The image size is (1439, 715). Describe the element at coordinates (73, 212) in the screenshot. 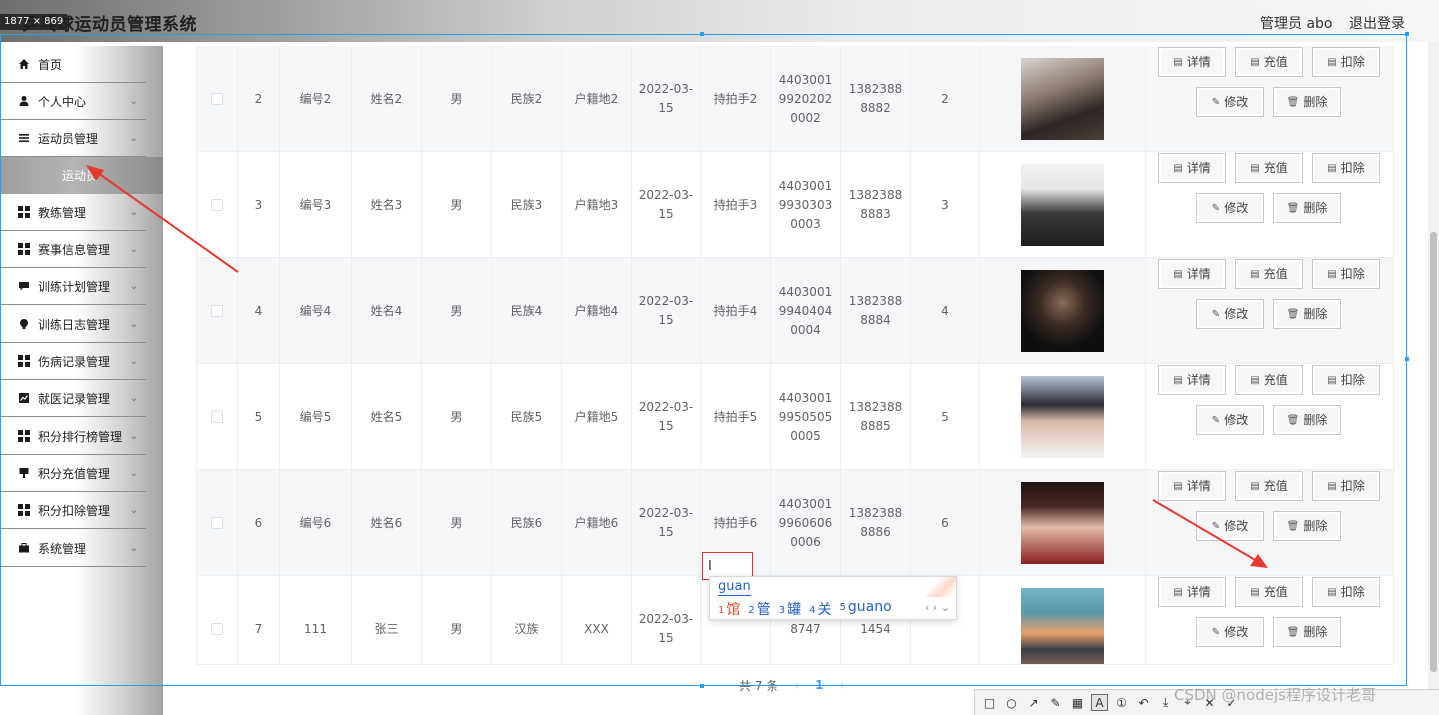

I see `sidebar-item-coach-management: 教练管理 ⌄` at that location.